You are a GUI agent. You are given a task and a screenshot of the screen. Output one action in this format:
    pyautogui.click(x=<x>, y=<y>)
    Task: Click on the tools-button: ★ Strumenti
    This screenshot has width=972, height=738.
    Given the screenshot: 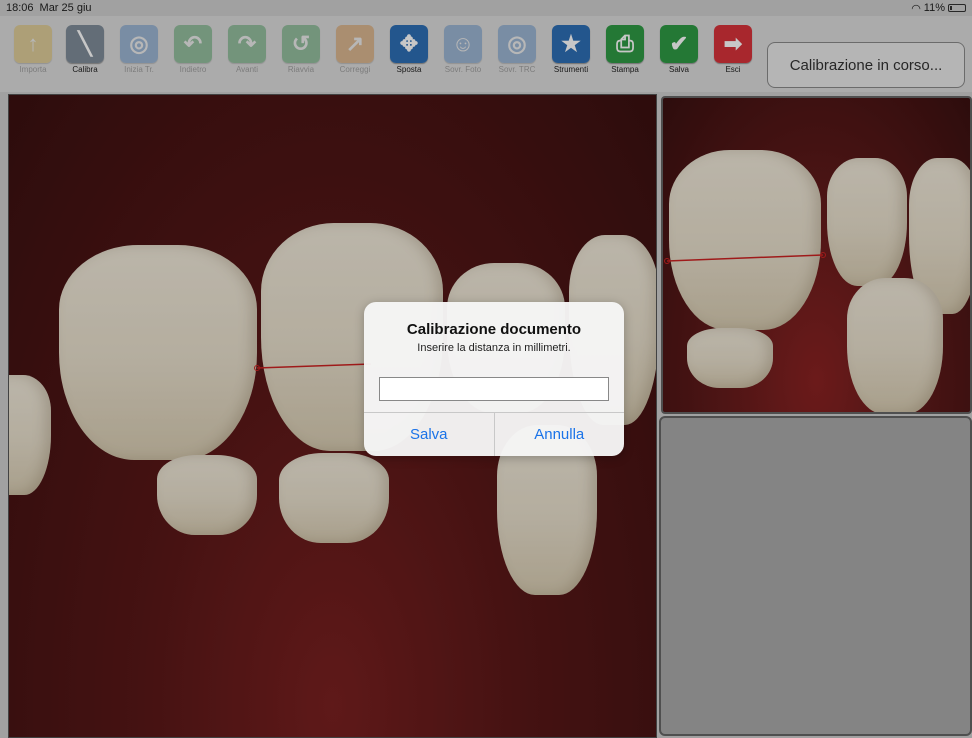 What is the action you would take?
    pyautogui.click(x=571, y=49)
    